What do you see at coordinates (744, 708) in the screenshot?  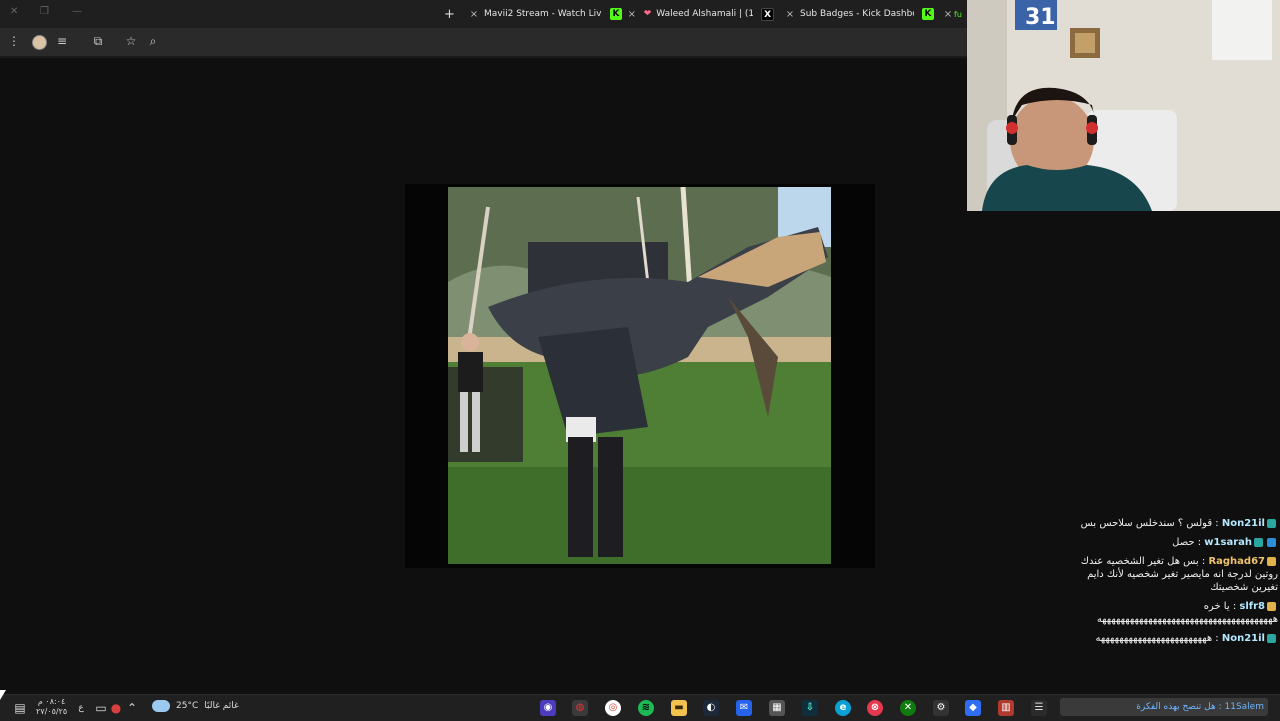 I see `mail-icon: ✉` at bounding box center [744, 708].